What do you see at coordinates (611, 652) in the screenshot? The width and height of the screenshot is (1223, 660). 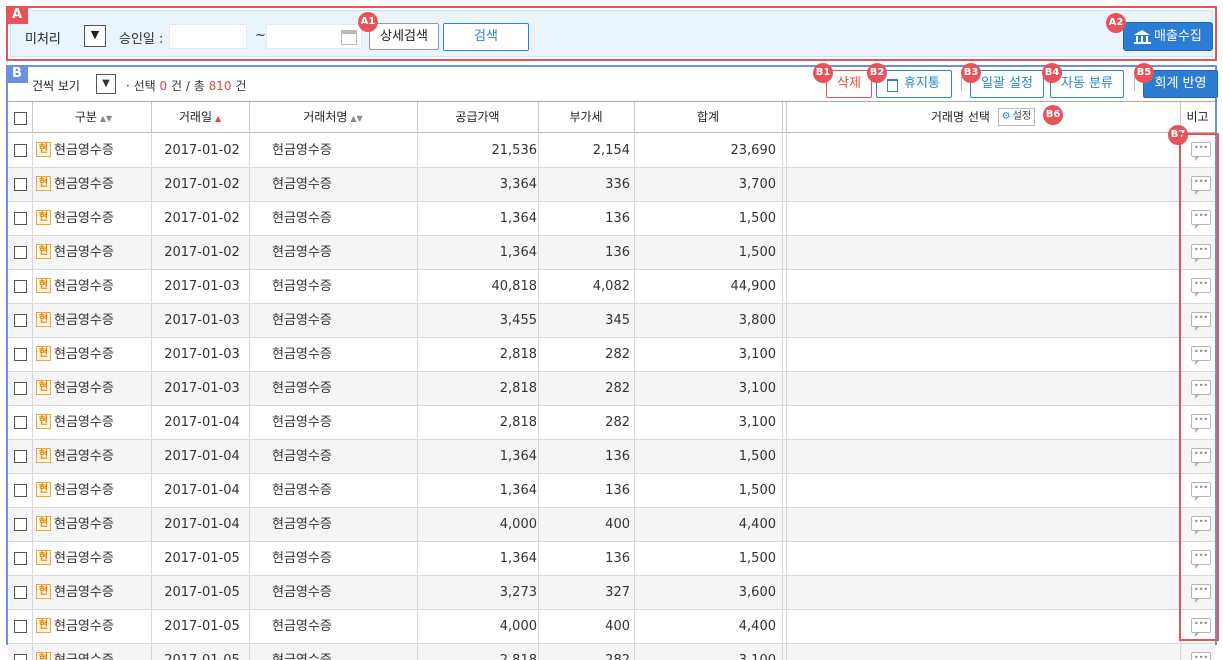 I see `table-row: 현현금영수증 2017-01-05 현금영수증 2,818282 3,100 •••` at bounding box center [611, 652].